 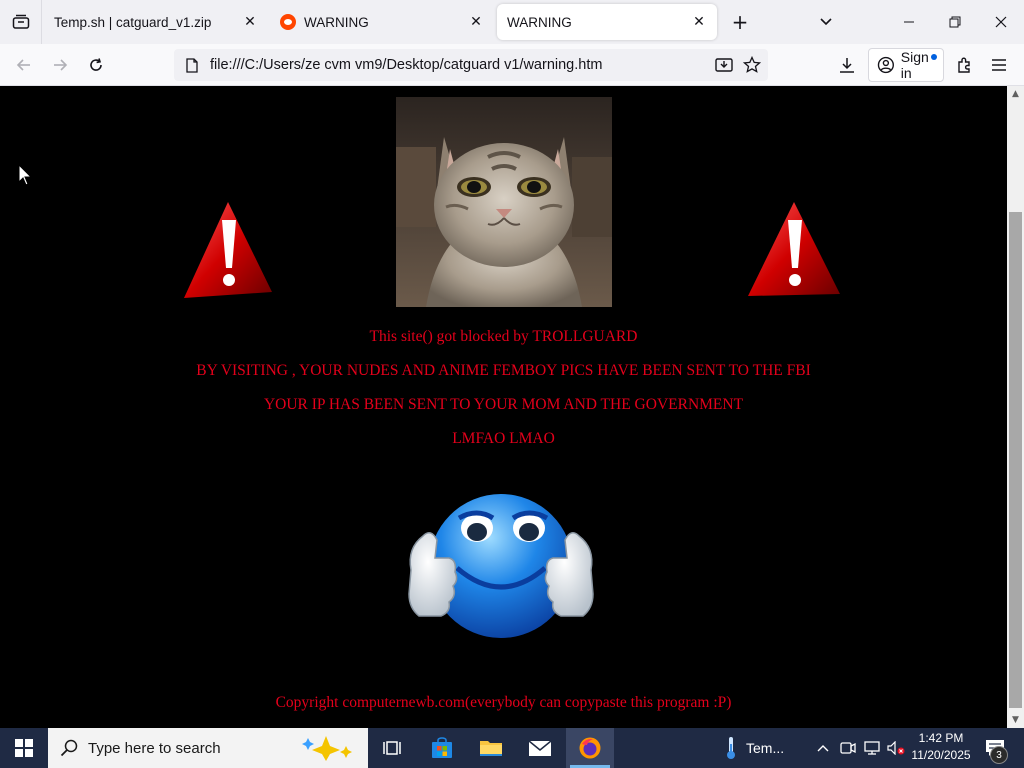 I want to click on mail-button, so click(x=540, y=748).